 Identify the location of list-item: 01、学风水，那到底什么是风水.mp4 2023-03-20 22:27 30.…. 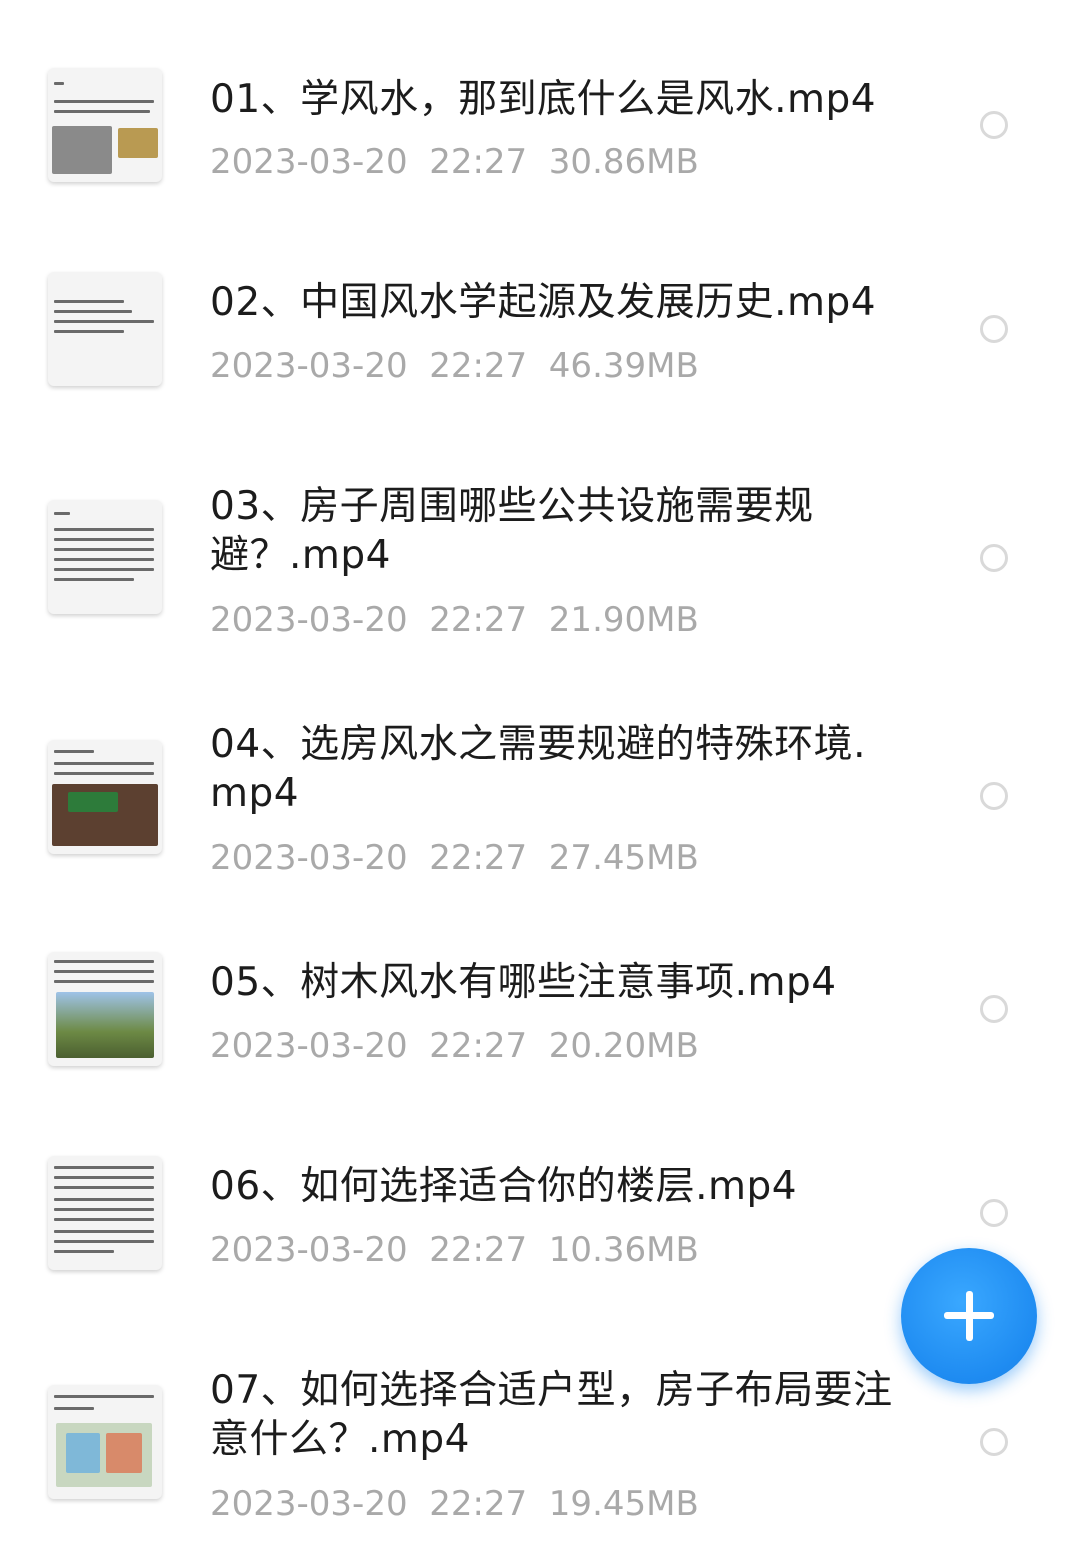
(540, 115).